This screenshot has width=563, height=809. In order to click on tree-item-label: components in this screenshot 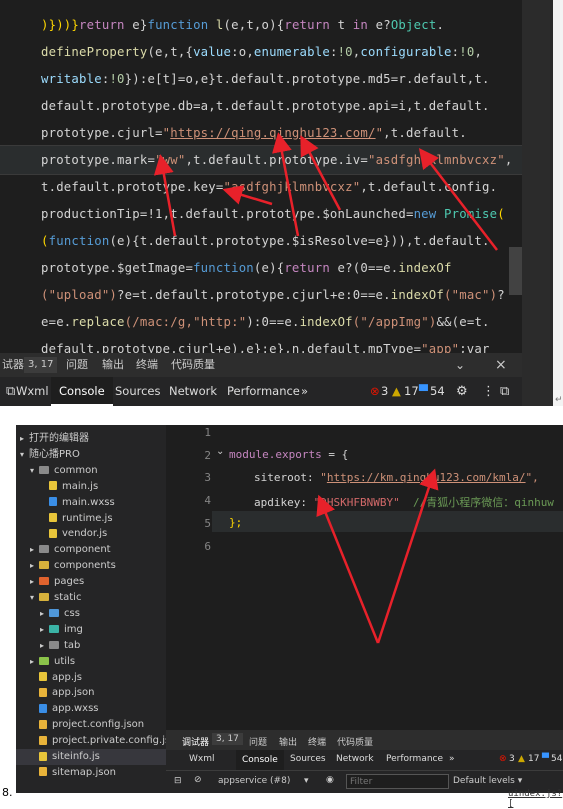, I will do `click(85, 566)`.